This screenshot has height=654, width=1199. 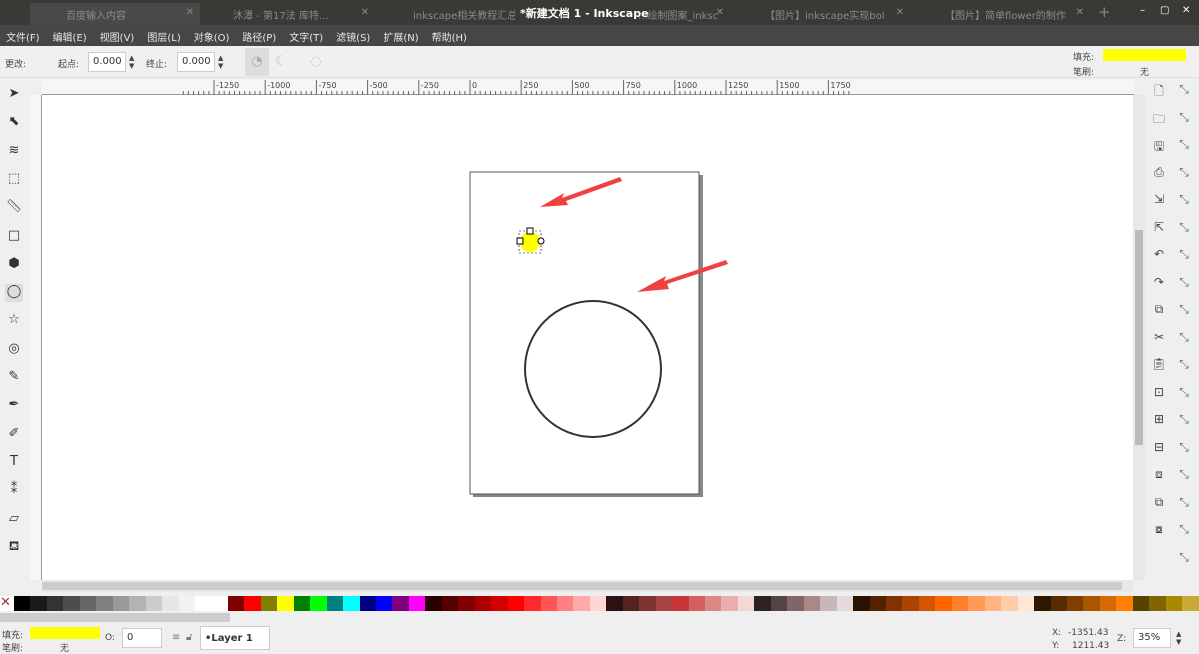 What do you see at coordinates (1159, 421) in the screenshot?
I see `zoom-drawing-icon: ⊞` at bounding box center [1159, 421].